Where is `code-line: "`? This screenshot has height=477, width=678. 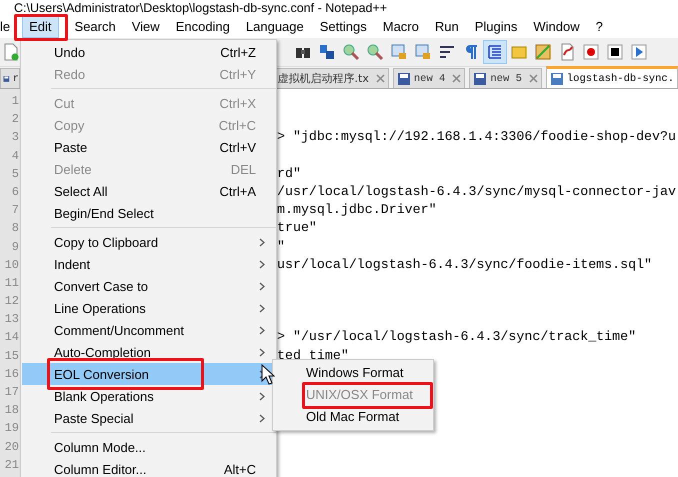
code-line: " is located at coordinates (281, 246).